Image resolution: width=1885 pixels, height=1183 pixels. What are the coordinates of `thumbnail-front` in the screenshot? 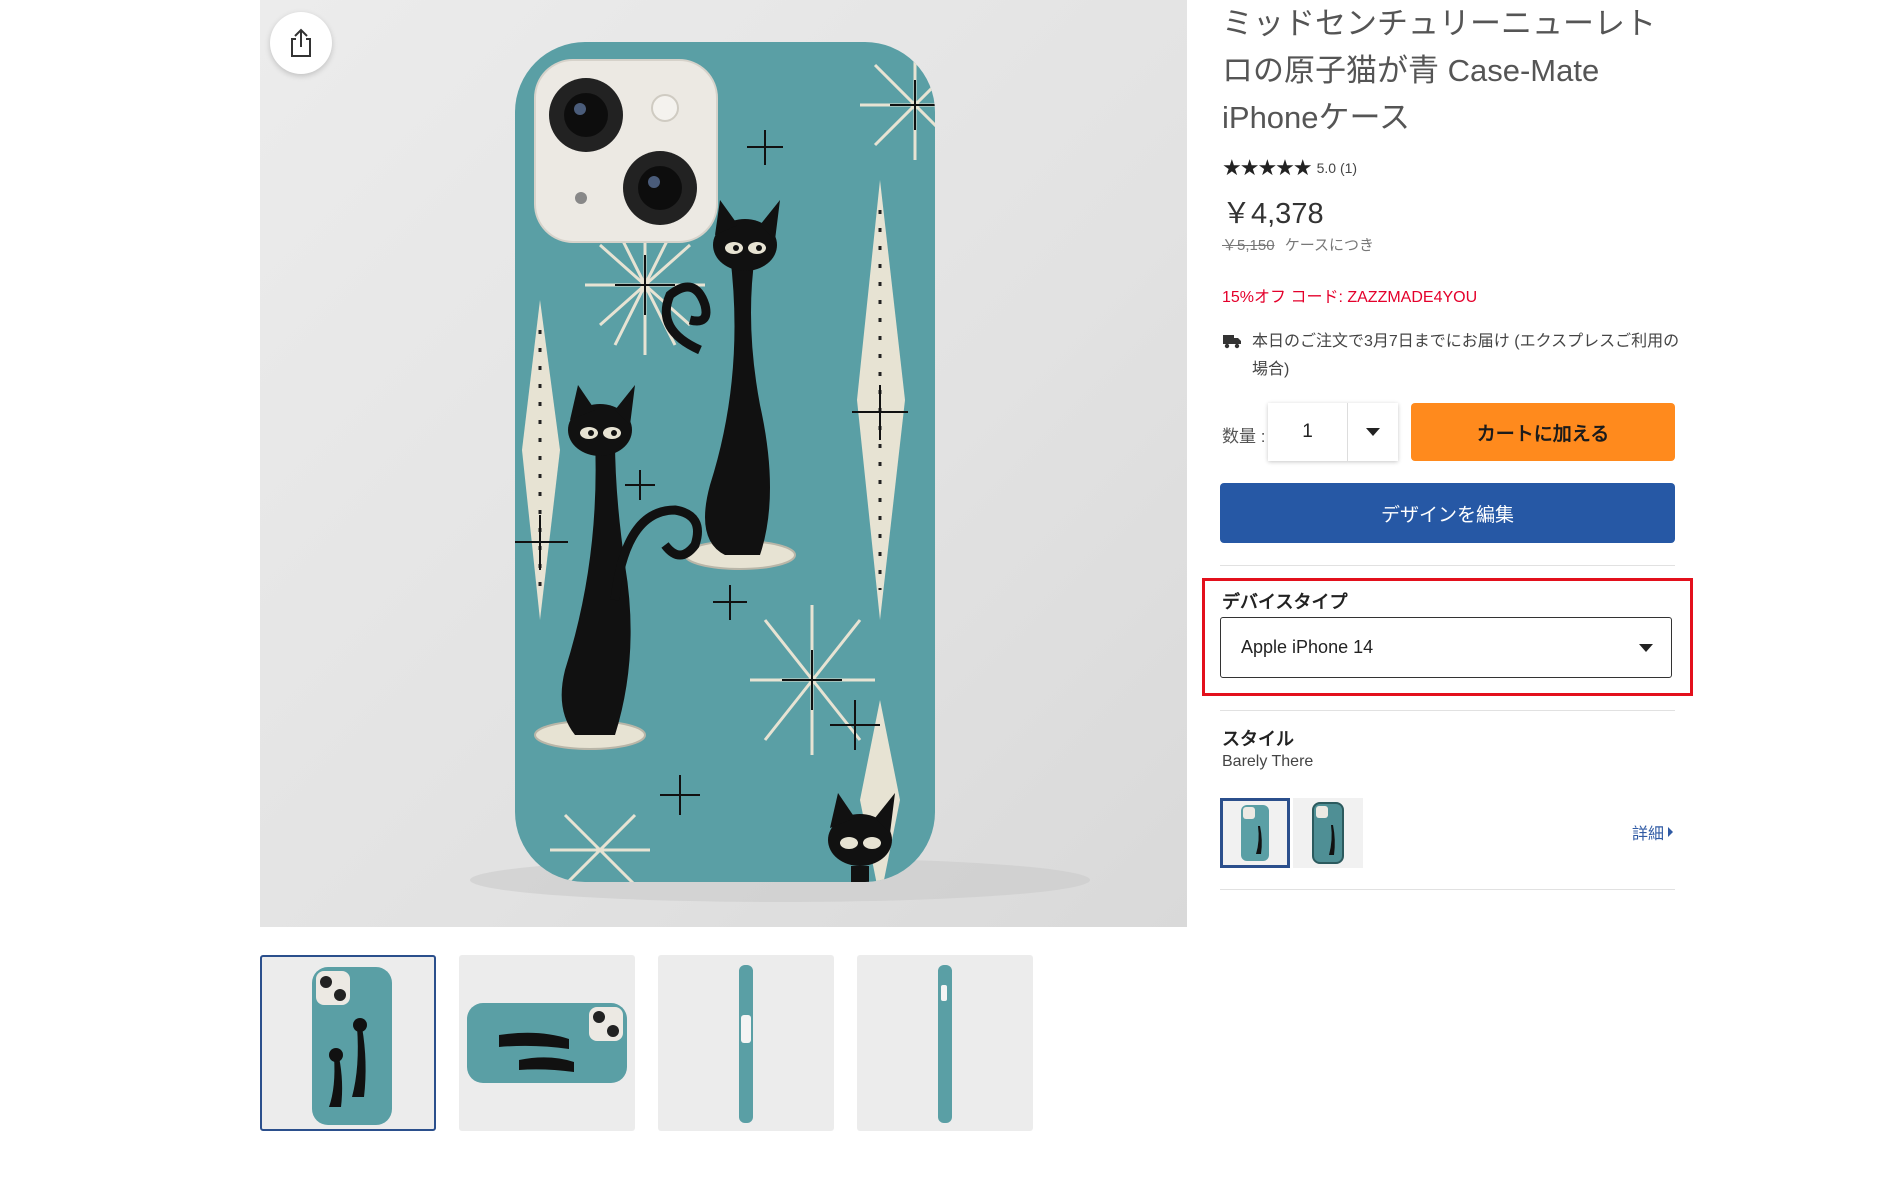 It's located at (348, 1043).